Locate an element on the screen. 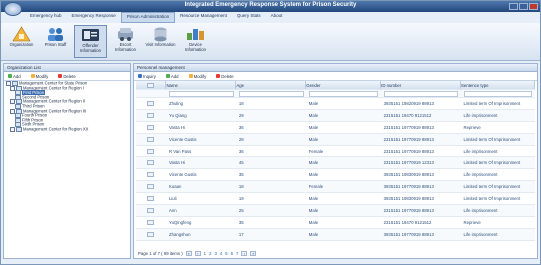 The width and height of the screenshot is (541, 265). menu-query-stats: Query Stats is located at coordinates (249, 17).